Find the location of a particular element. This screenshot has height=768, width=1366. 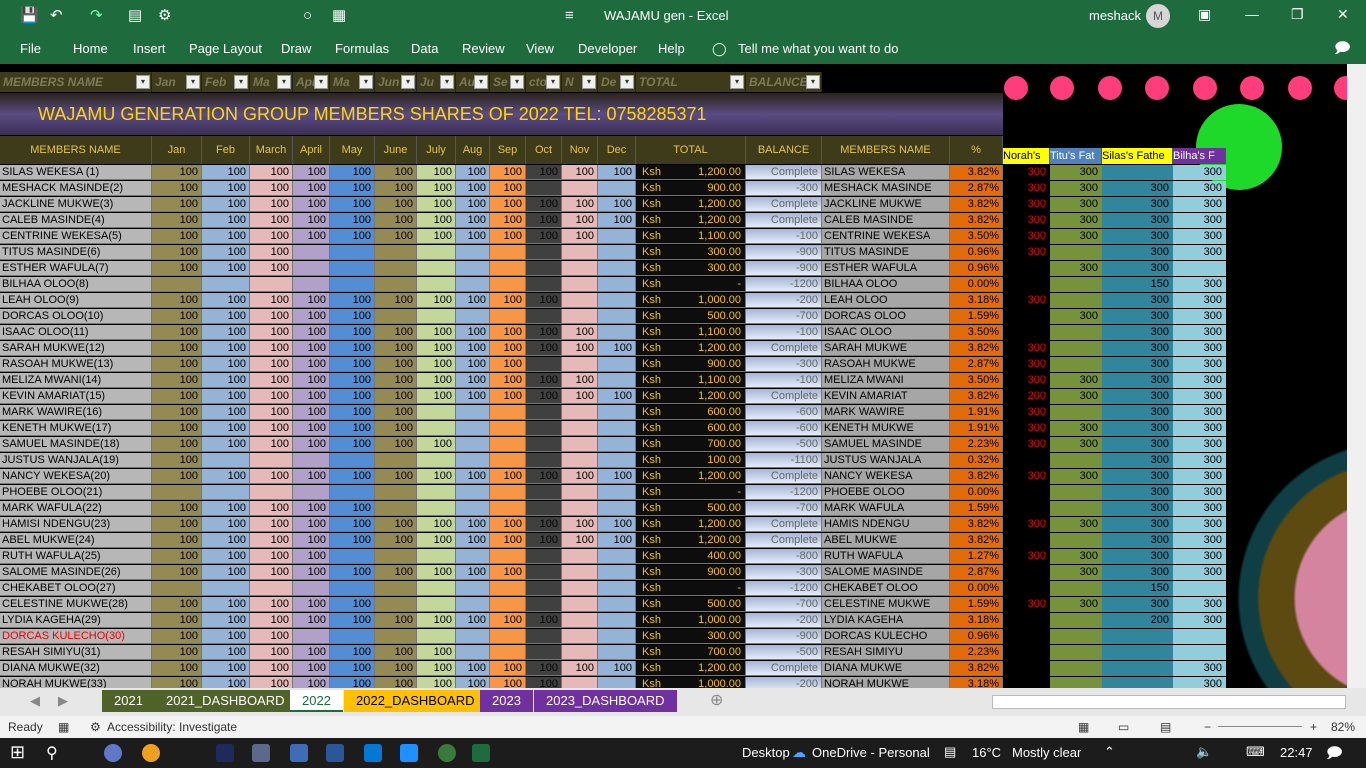

total-cell: Ksh 700.00 is located at coordinates (691, 652).